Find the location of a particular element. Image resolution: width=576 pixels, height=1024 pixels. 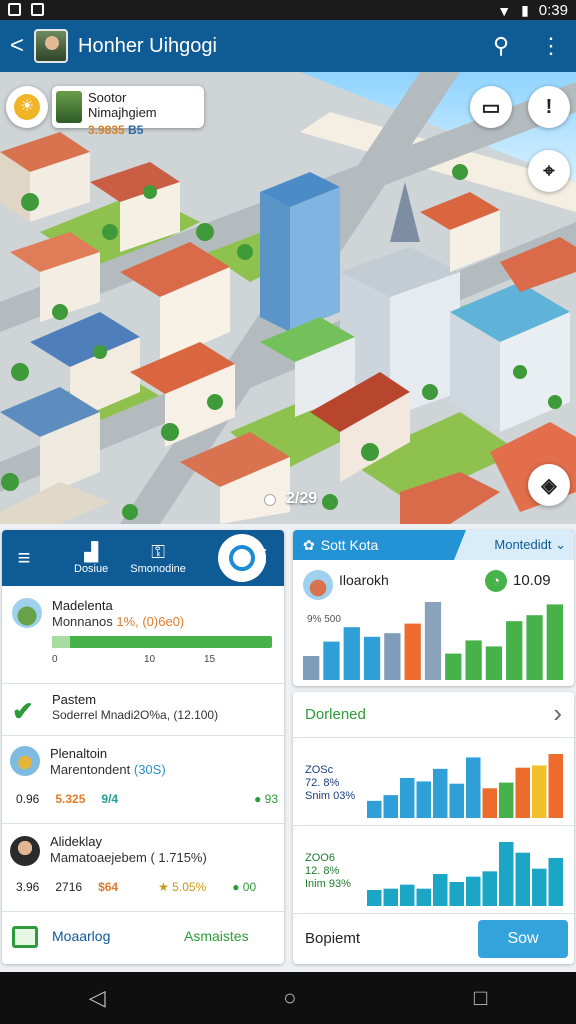

item-subtitle: Mamatoaejebem ( 1.715%) is located at coordinates (128, 857).